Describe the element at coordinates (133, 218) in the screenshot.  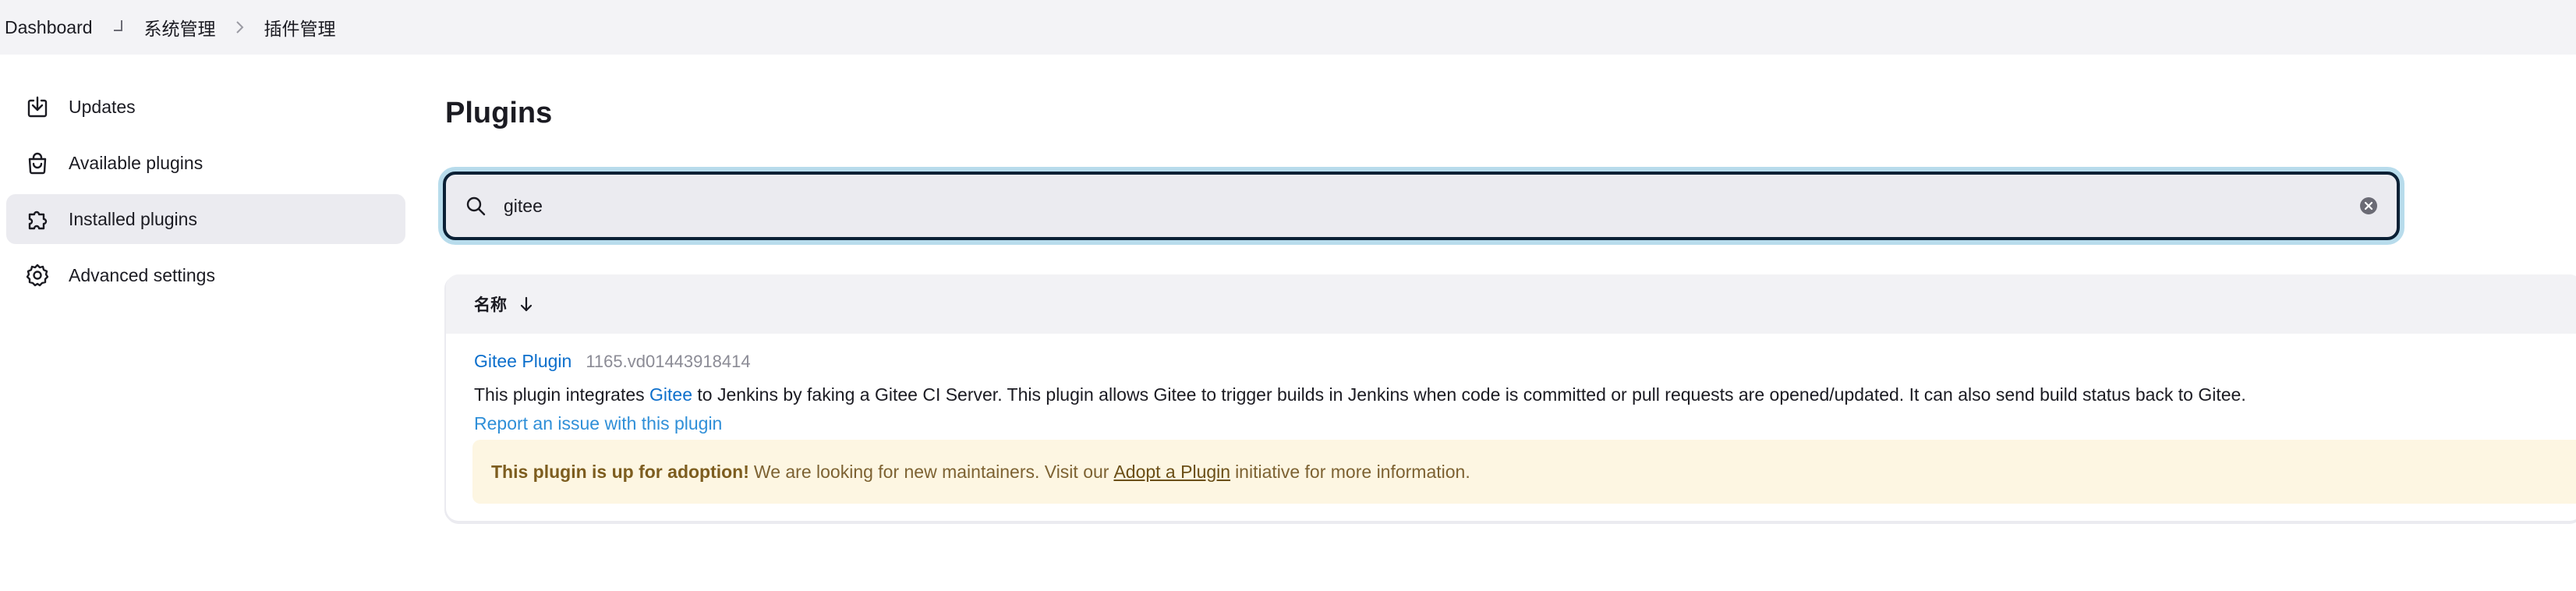
I see `sidebar-item-label: Installed plugins` at that location.